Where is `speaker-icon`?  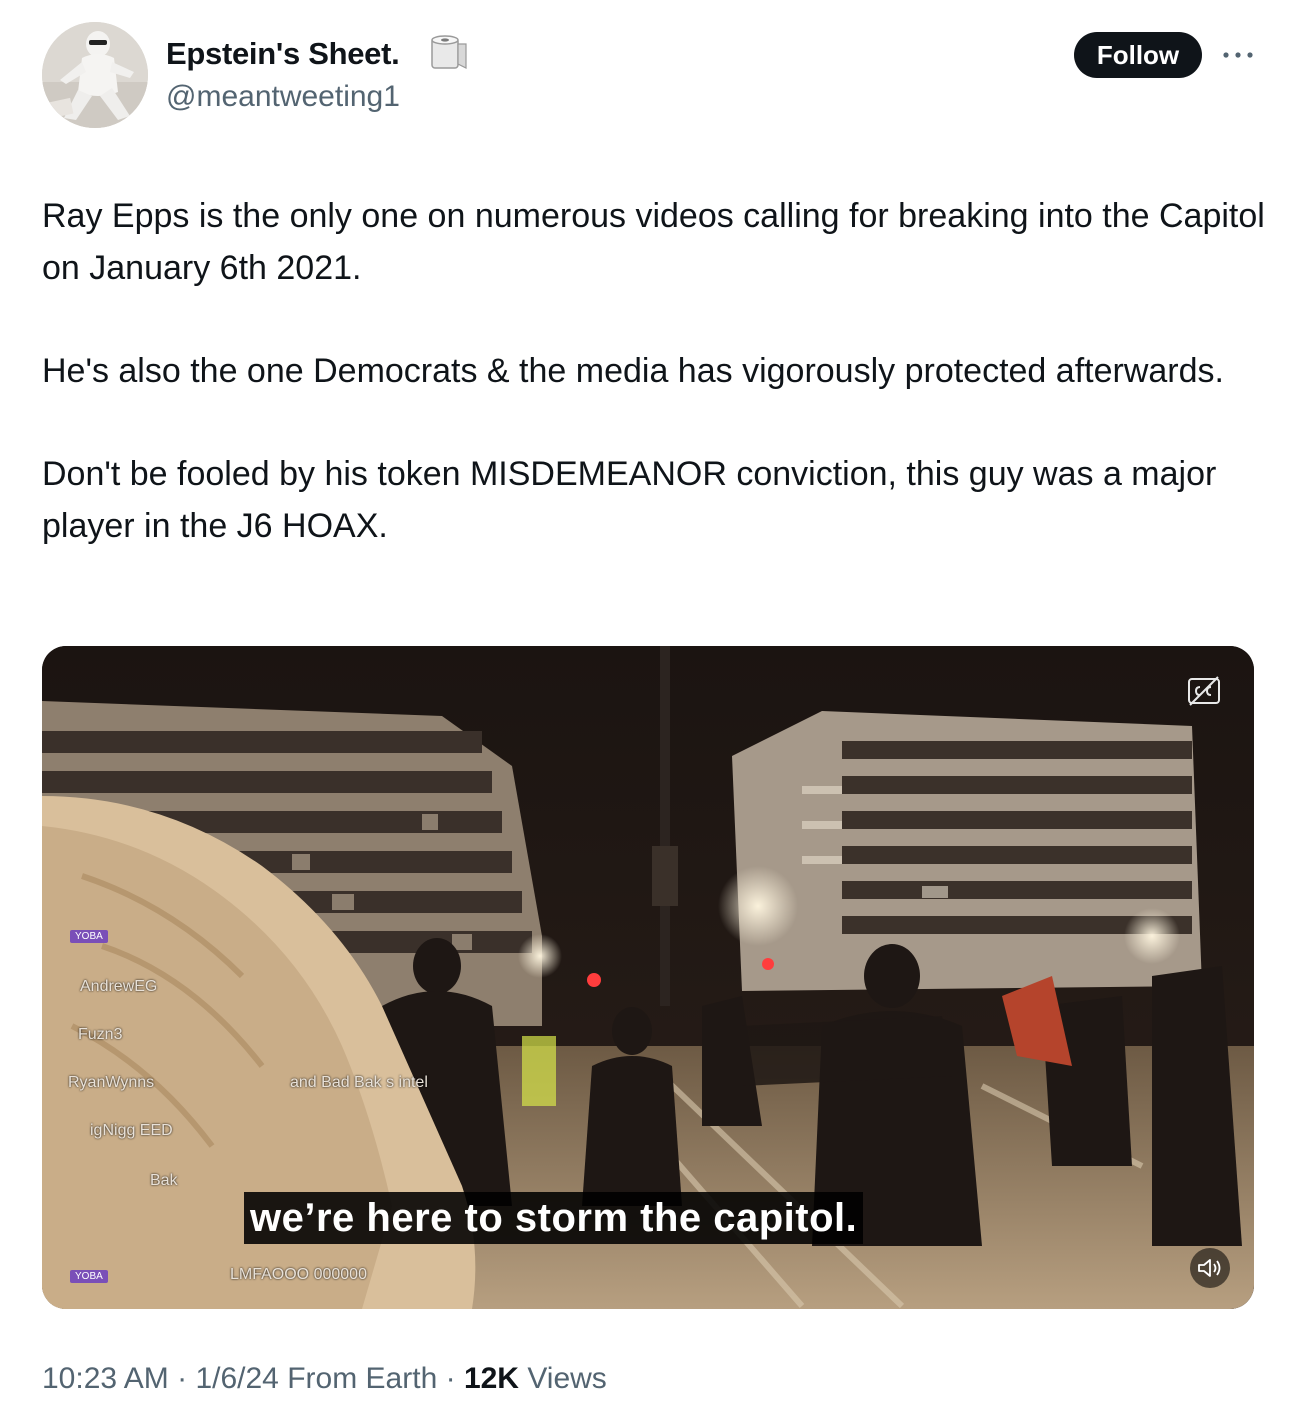 speaker-icon is located at coordinates (1209, 1268).